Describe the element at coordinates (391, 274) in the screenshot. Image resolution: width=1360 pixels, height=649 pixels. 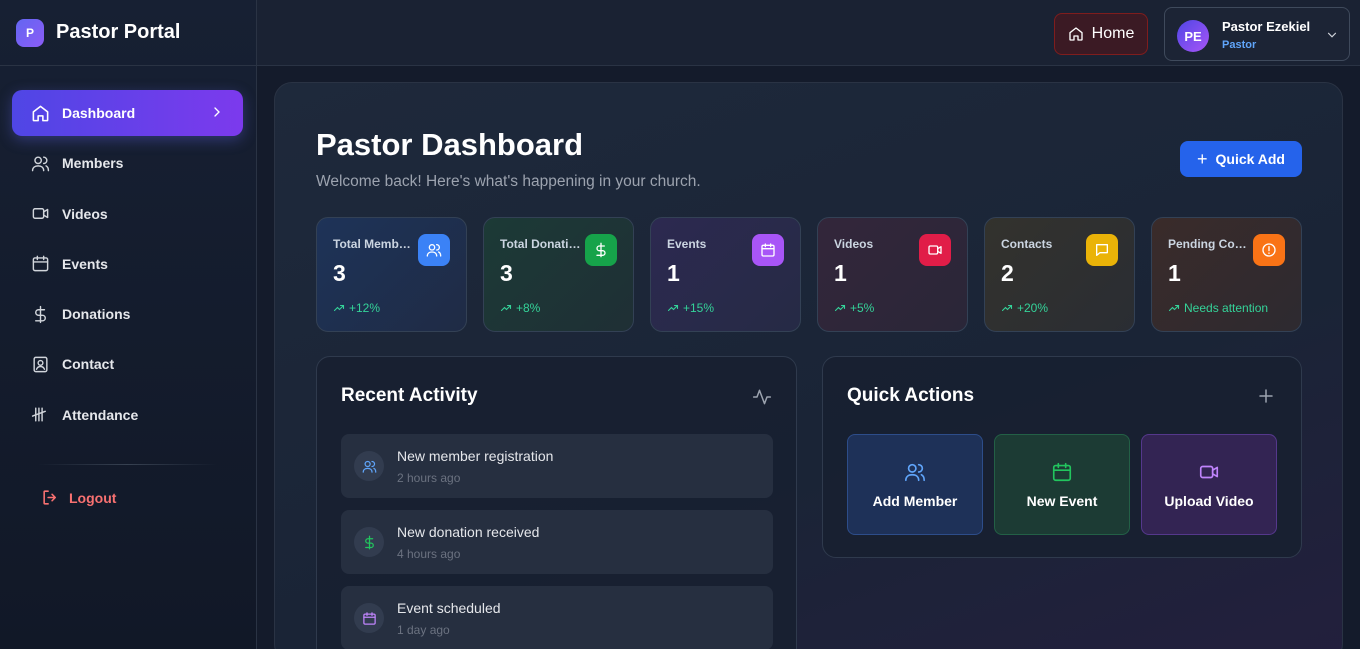
I see `stat-card-members: Total Members 3 +12%` at that location.